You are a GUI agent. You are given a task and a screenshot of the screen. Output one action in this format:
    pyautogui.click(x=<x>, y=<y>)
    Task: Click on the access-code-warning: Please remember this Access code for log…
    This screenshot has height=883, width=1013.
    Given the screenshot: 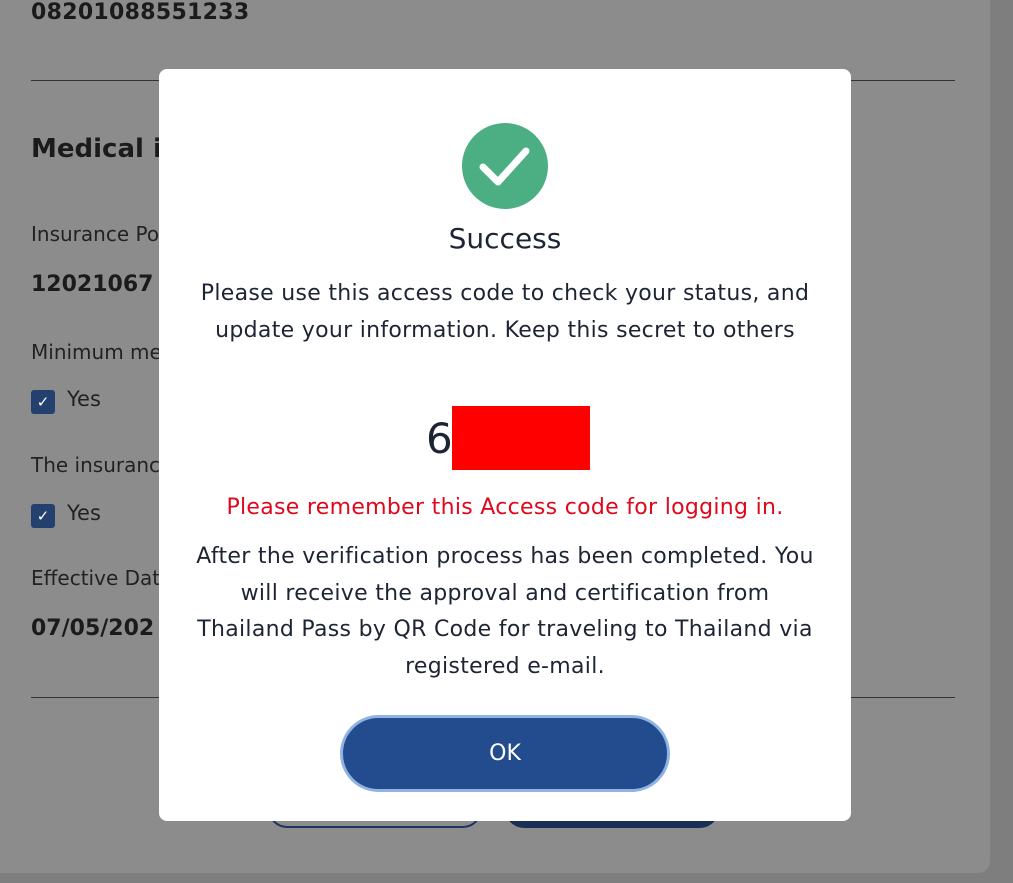 What is the action you would take?
    pyautogui.click(x=505, y=507)
    